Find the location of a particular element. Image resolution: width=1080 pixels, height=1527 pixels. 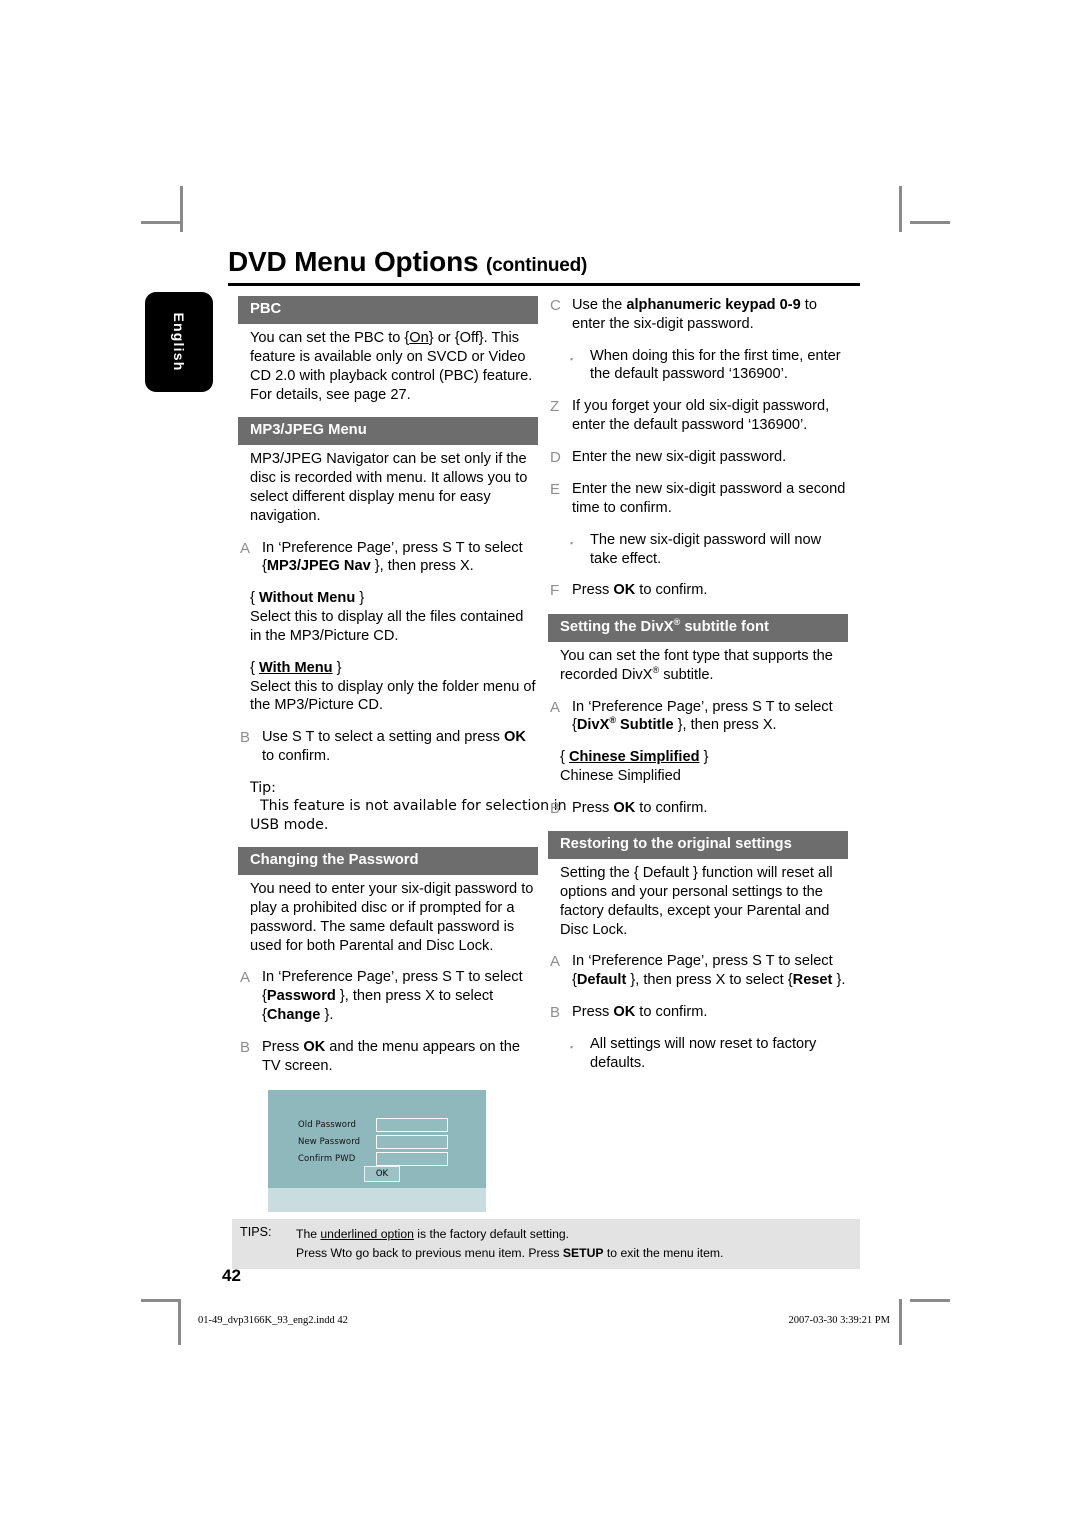

divx-heading-part1: Setting the DivX is located at coordinates (617, 626).